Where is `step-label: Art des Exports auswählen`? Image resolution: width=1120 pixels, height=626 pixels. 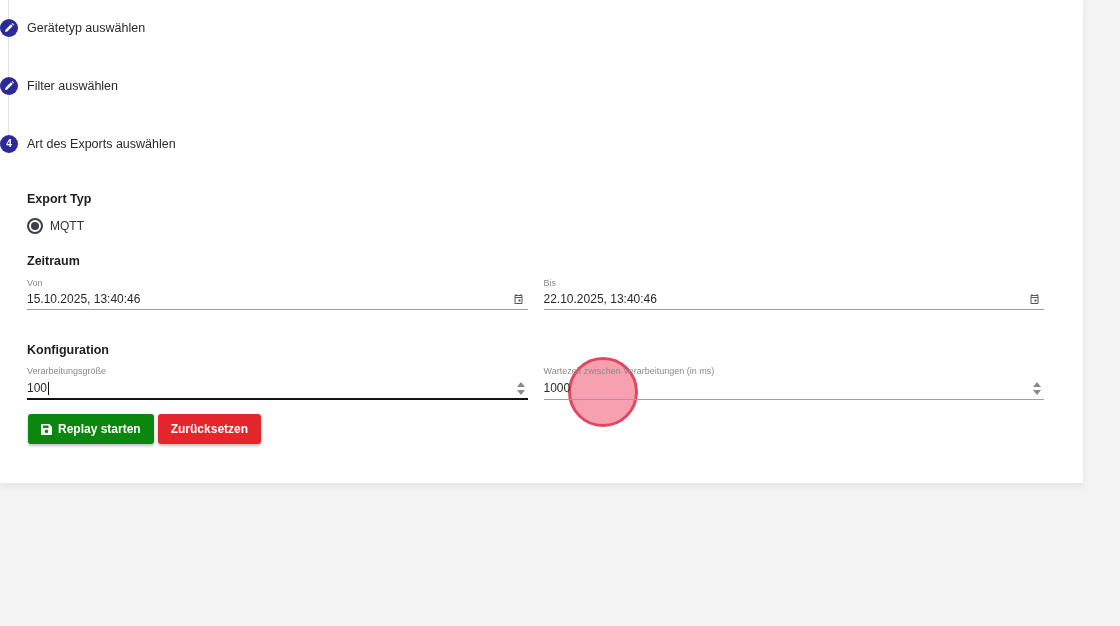
step-label: Art des Exports auswählen is located at coordinates (101, 144).